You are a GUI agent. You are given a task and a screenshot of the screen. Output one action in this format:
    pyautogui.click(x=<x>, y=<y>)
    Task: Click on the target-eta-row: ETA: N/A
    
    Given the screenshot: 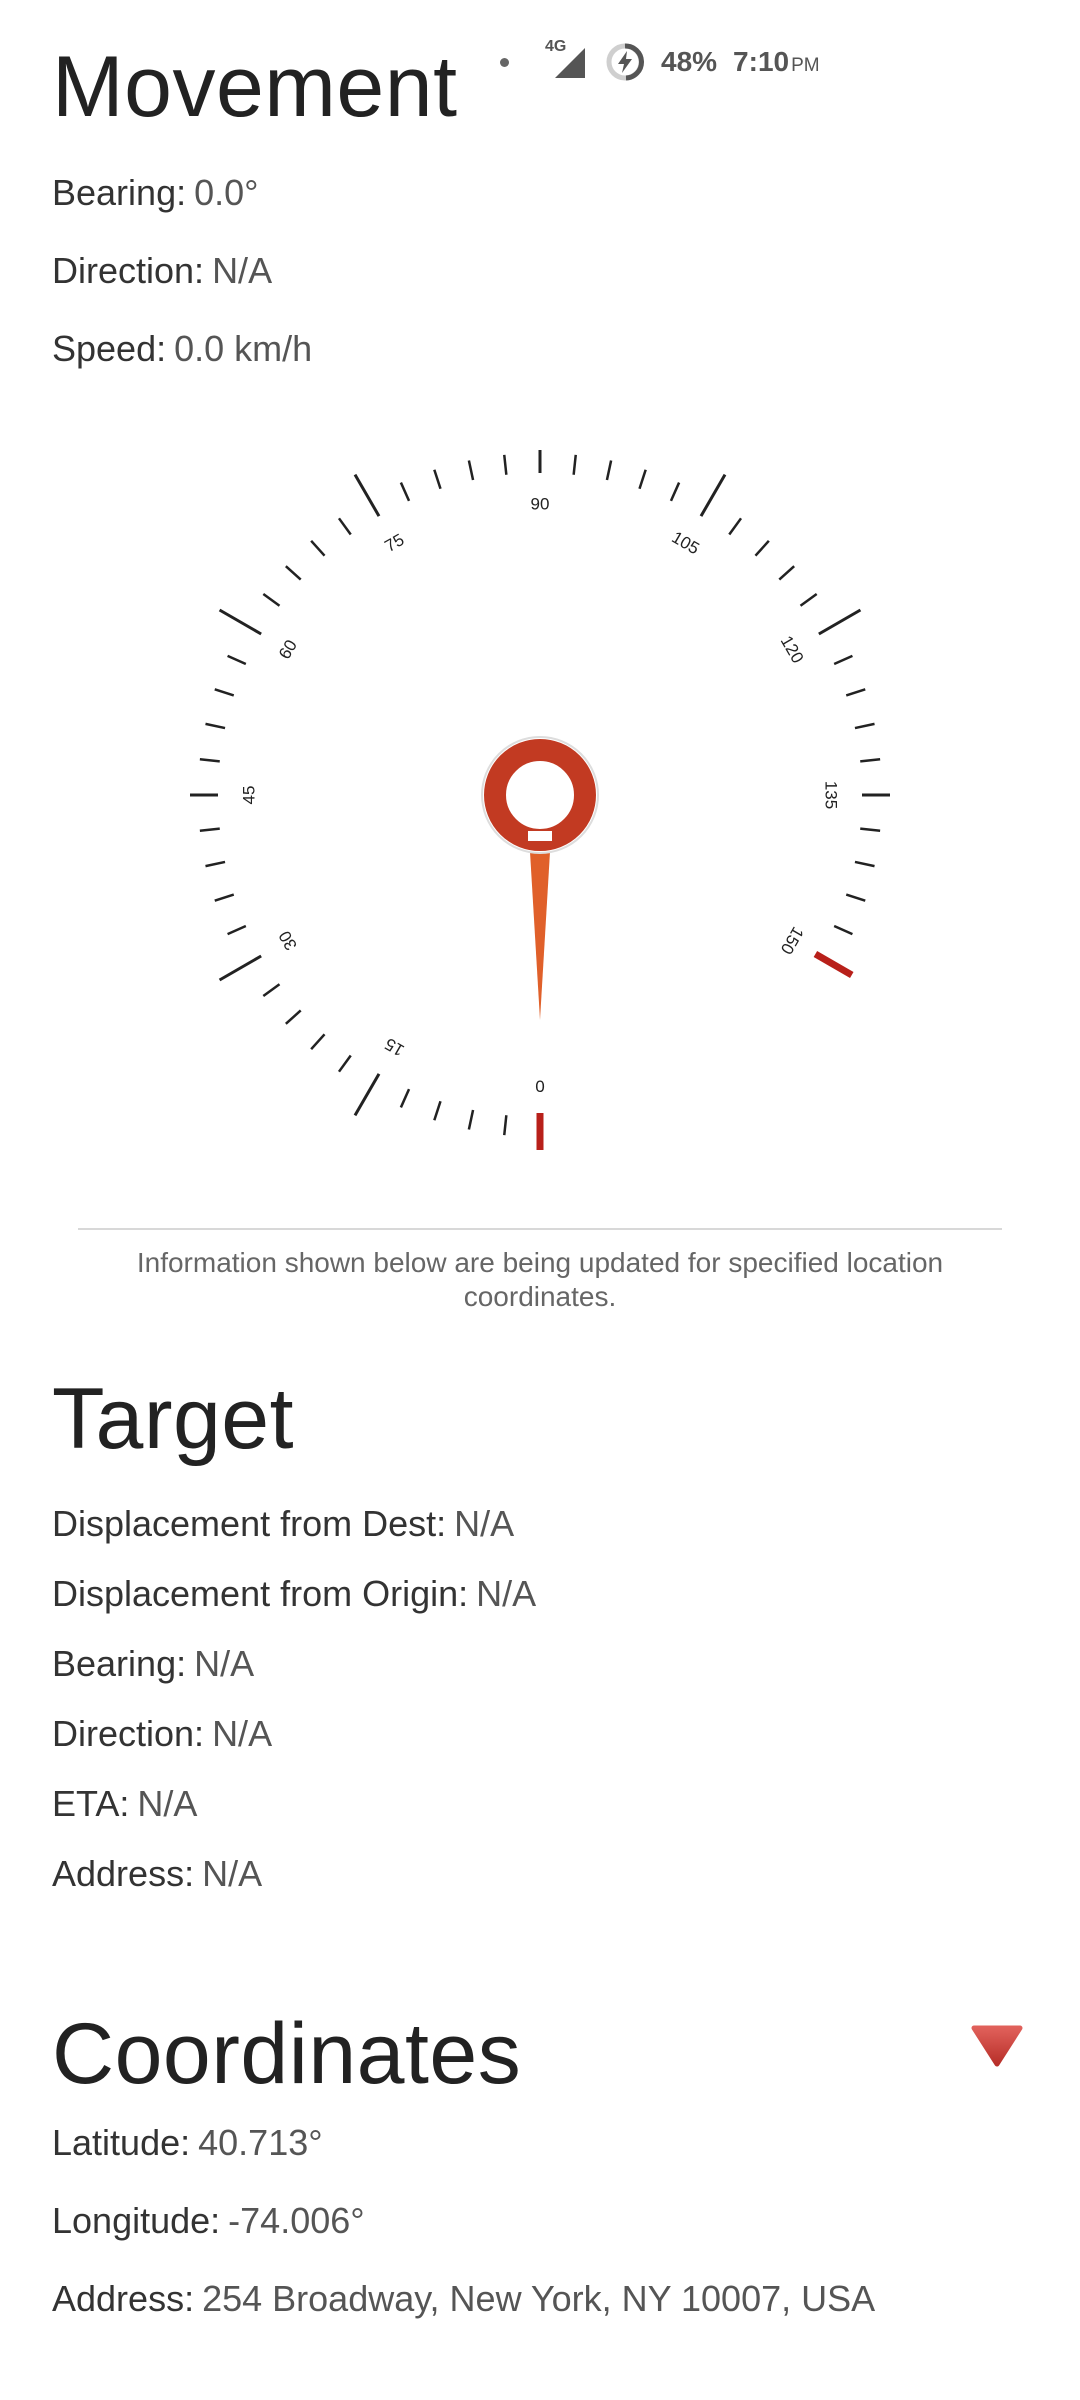 What is the action you would take?
    pyautogui.click(x=124, y=1804)
    